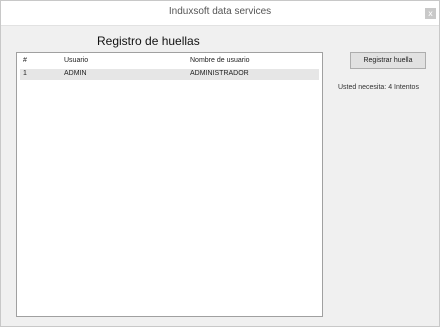 This screenshot has height=327, width=440. I want to click on column-header-number: #, so click(25, 60).